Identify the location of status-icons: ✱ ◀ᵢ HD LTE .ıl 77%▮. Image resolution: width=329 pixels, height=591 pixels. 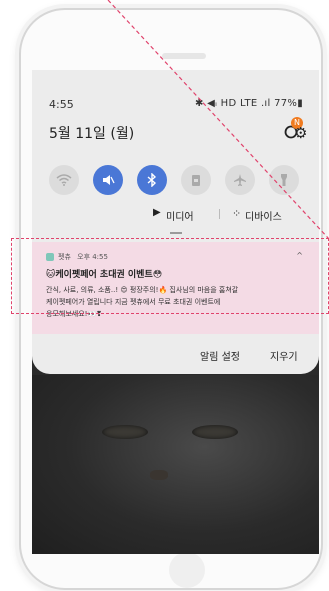
(248, 103).